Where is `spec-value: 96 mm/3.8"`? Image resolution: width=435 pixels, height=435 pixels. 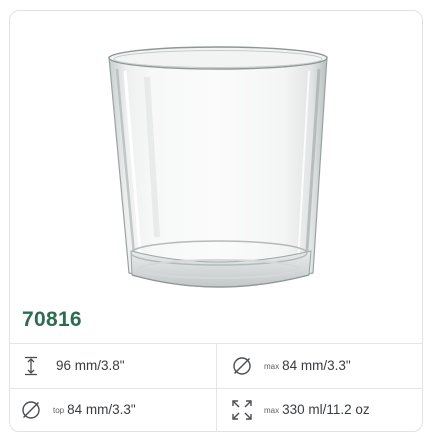 spec-value: 96 mm/3.8" is located at coordinates (90, 365).